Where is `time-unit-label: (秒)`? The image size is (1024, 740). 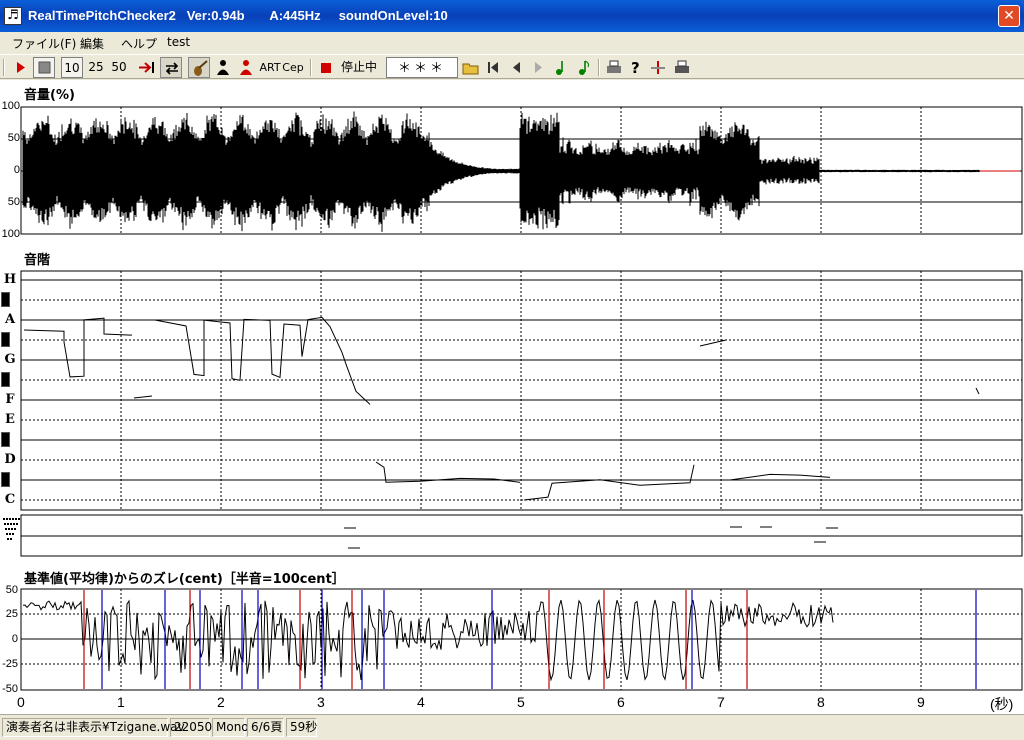 time-unit-label: (秒) is located at coordinates (1002, 704).